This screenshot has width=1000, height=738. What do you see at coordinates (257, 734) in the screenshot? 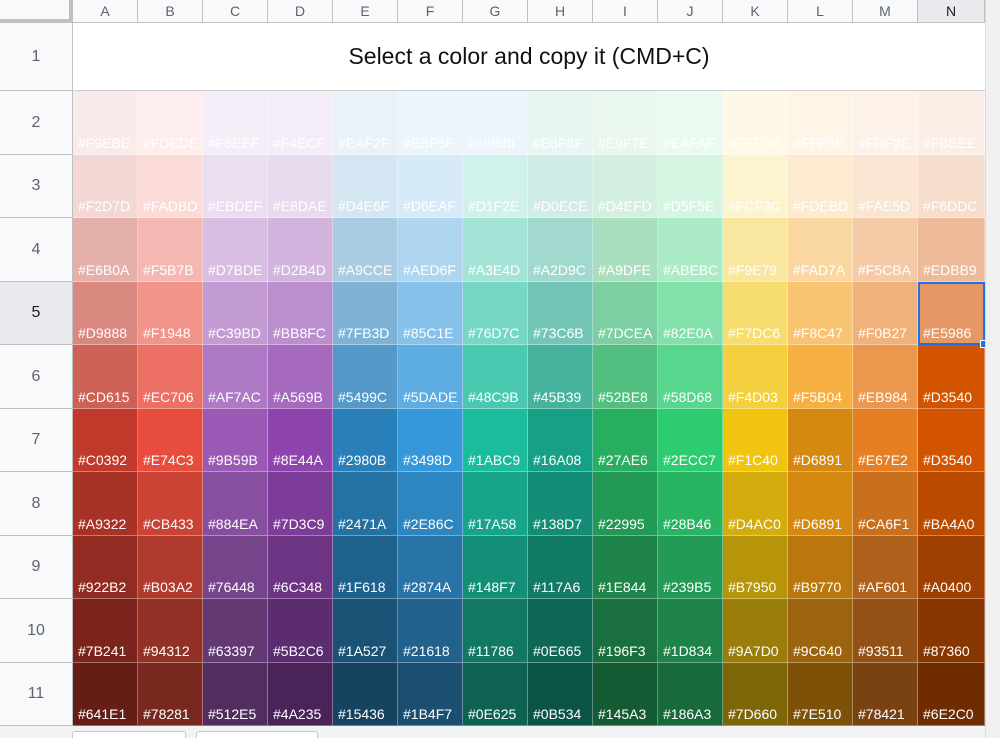
I see `sheet-tab` at bounding box center [257, 734].